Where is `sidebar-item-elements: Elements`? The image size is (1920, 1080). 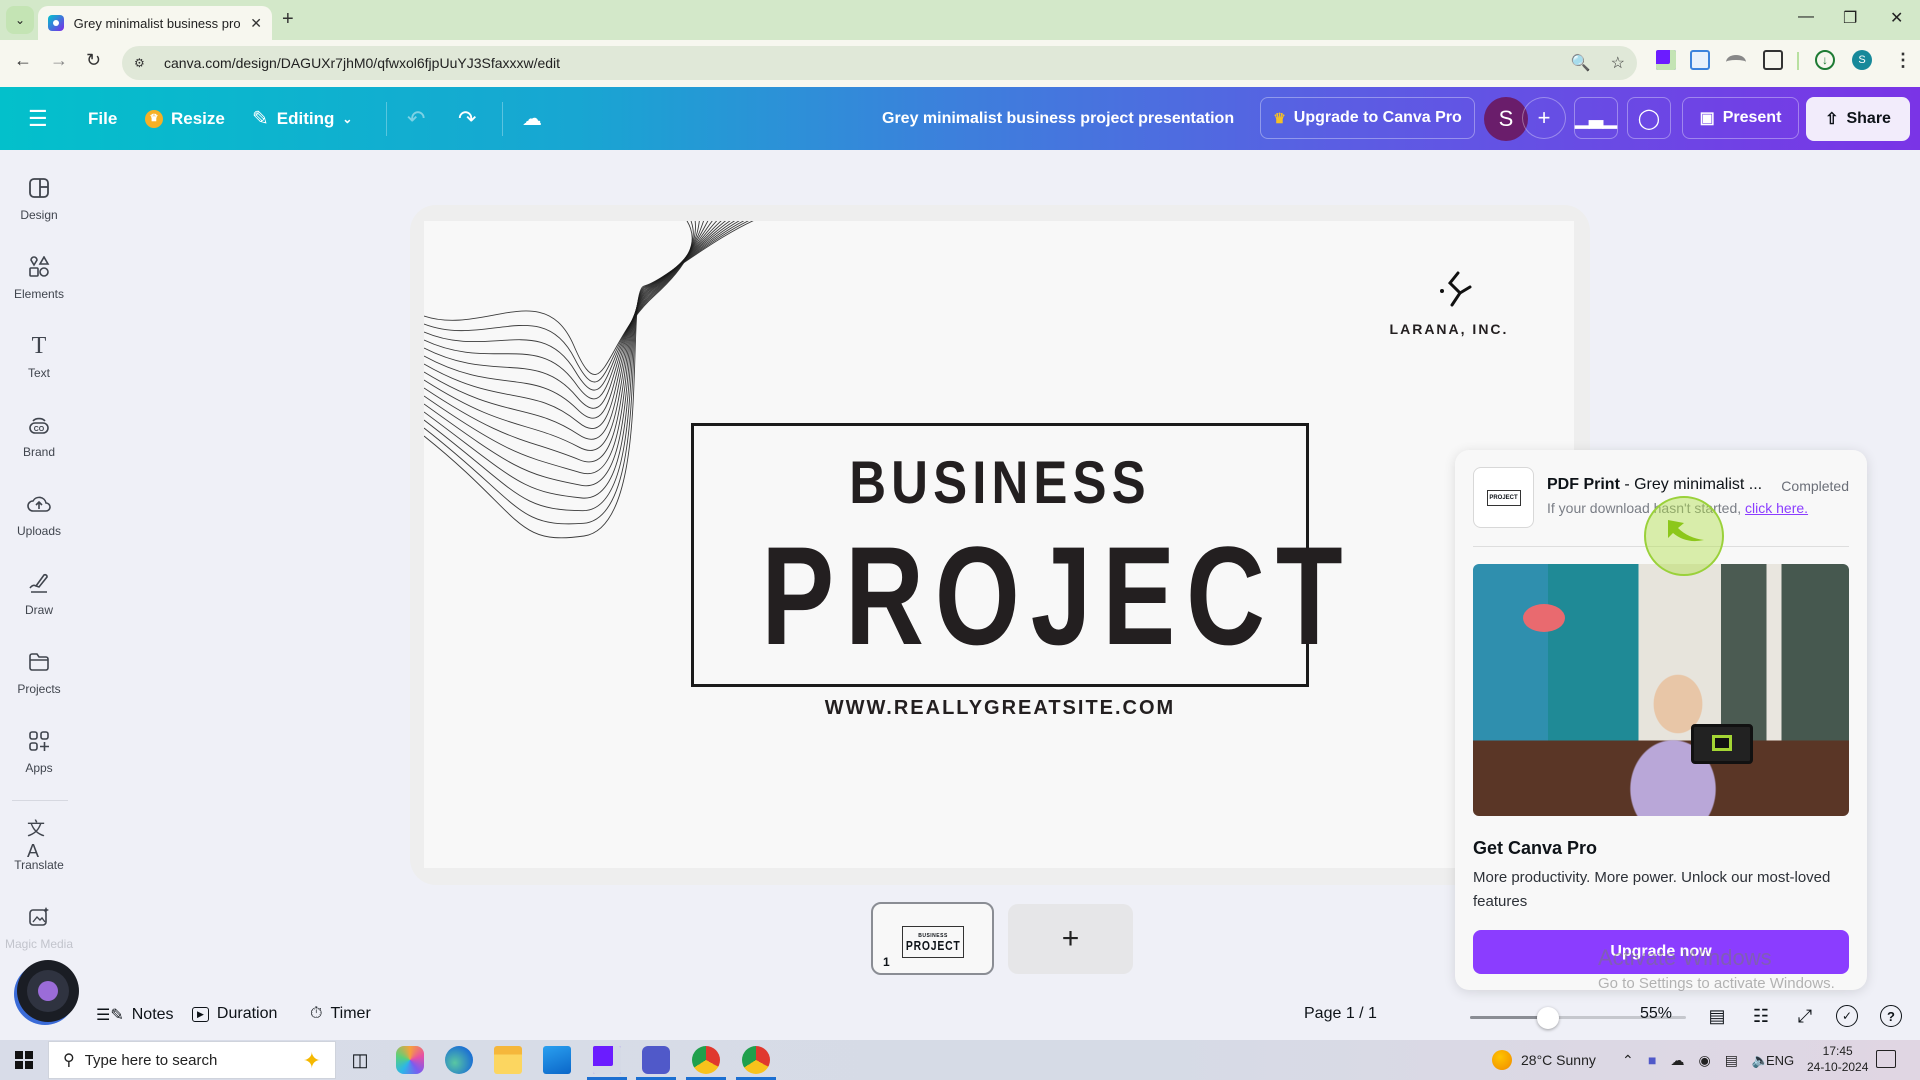 sidebar-item-elements: Elements is located at coordinates (39, 290).